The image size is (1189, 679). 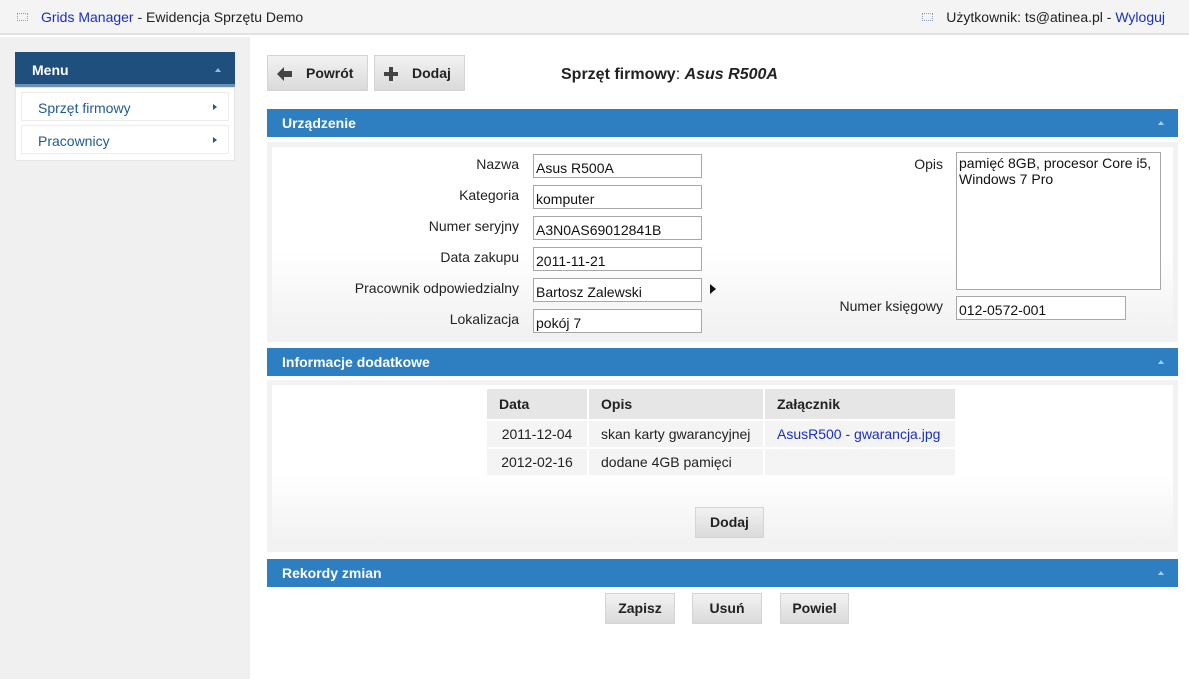 What do you see at coordinates (84, 108) in the screenshot?
I see `sidebar-item-label: Sprzęt firmowy` at bounding box center [84, 108].